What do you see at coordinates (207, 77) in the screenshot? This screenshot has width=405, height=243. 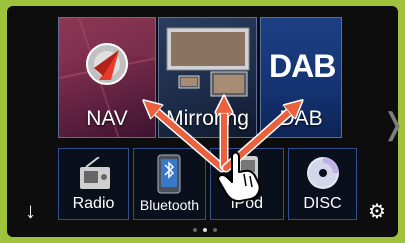 I see `mirroring-tile: Mirroring` at bounding box center [207, 77].